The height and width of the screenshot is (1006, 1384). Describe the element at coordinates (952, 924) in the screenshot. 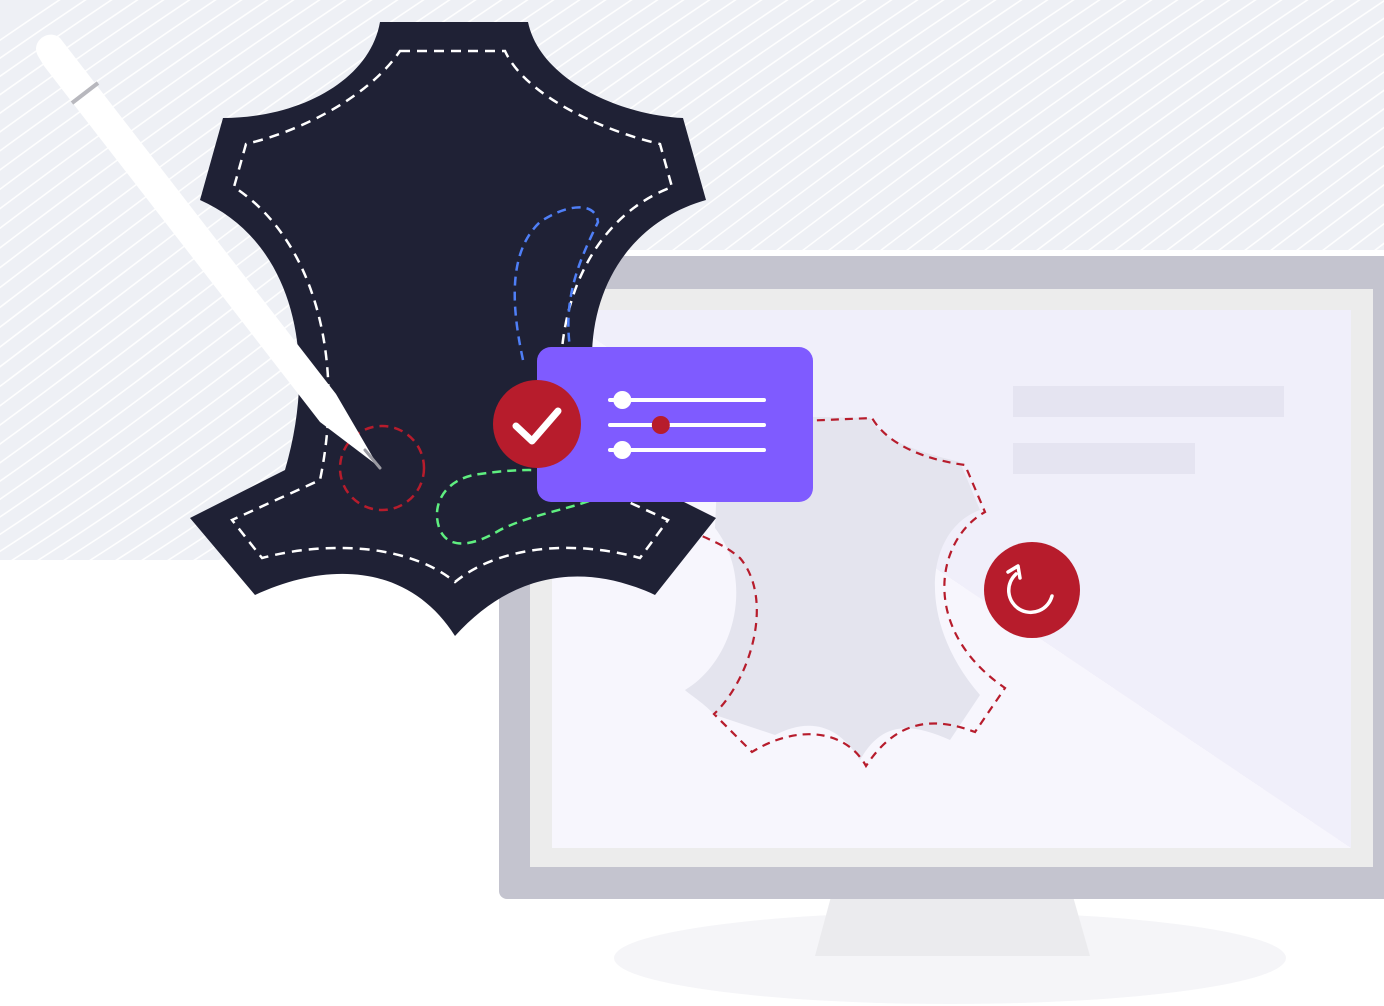

I see `monitor-stand` at that location.